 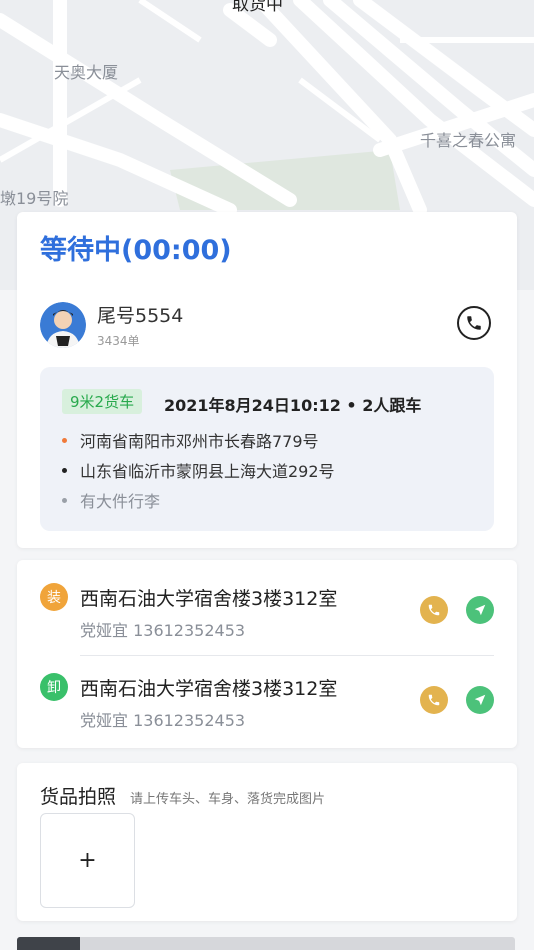 I want to click on load-address-row: 装 西南石油大学宿舍楼3楼312室 党娅宜 13612352453, so click(x=267, y=605).